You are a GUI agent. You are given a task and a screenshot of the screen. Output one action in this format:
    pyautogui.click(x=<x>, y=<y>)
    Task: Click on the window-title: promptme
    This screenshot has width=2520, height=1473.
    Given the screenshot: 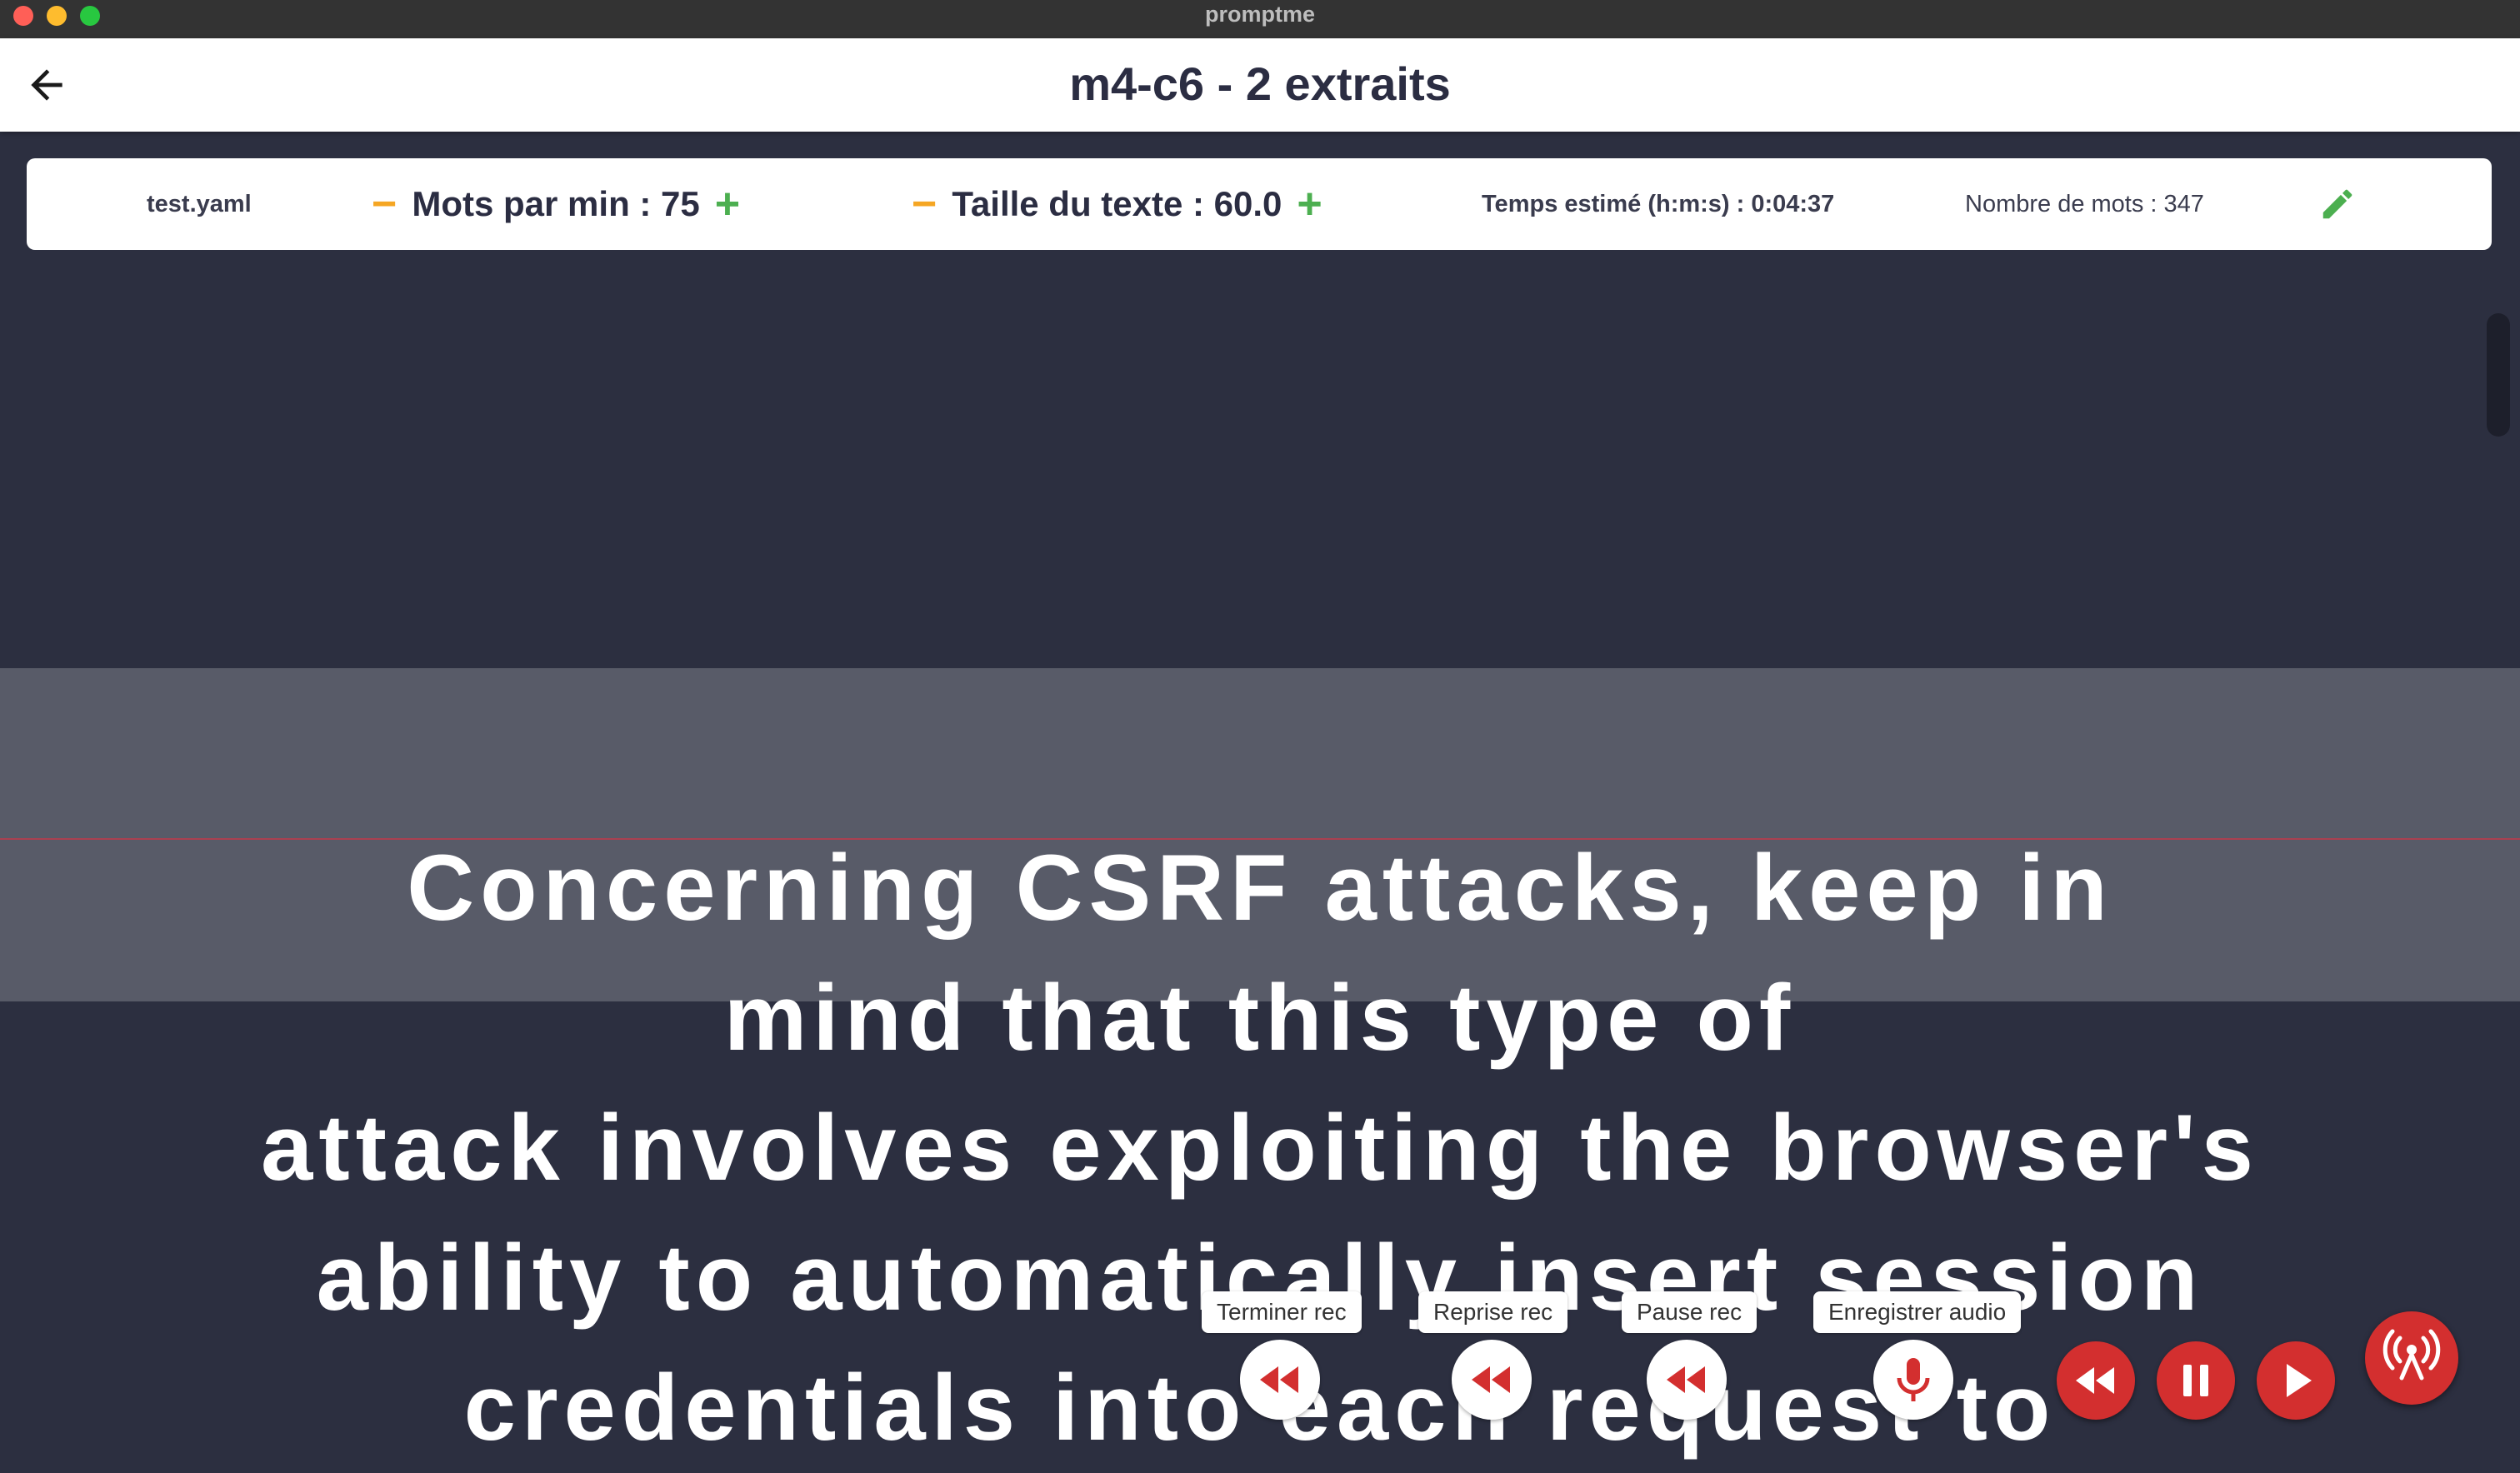 What is the action you would take?
    pyautogui.click(x=1259, y=15)
    